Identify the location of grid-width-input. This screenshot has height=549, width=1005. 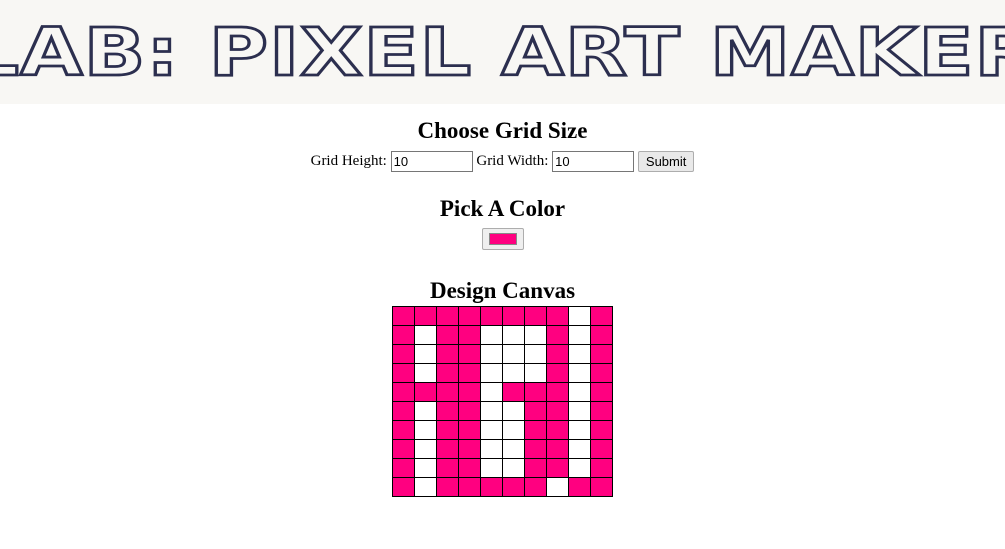
(593, 162).